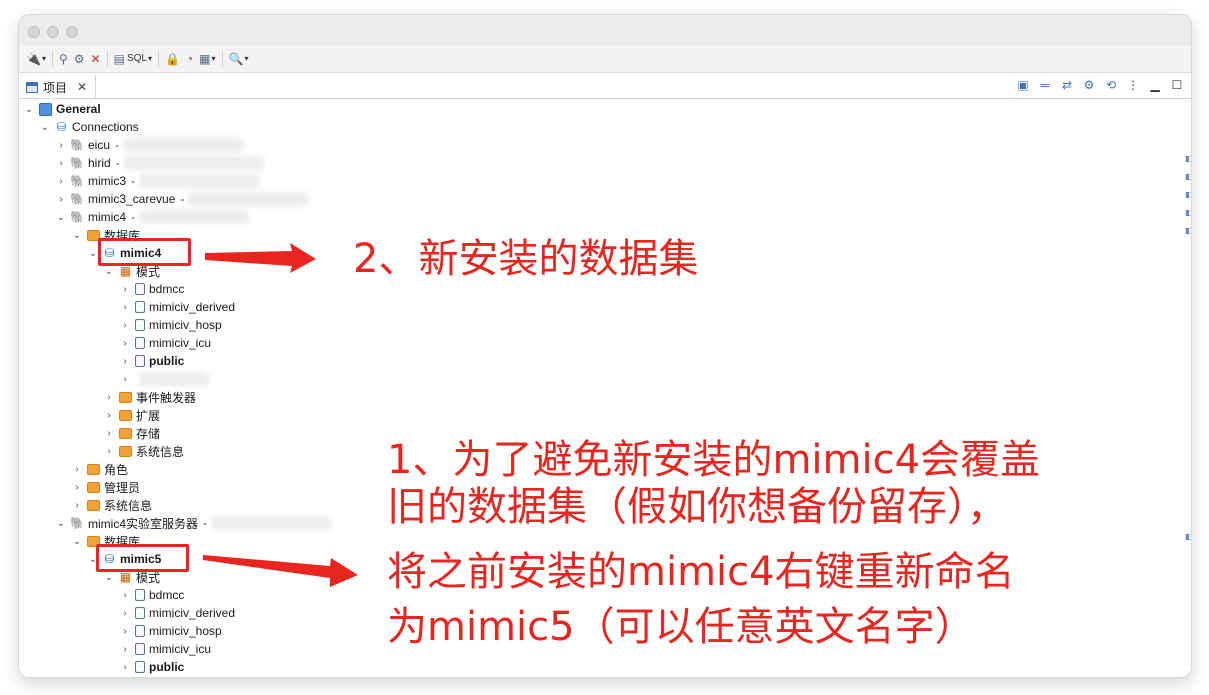  Describe the element at coordinates (280, 571) in the screenshot. I see `arrow-to-mimic5` at that location.